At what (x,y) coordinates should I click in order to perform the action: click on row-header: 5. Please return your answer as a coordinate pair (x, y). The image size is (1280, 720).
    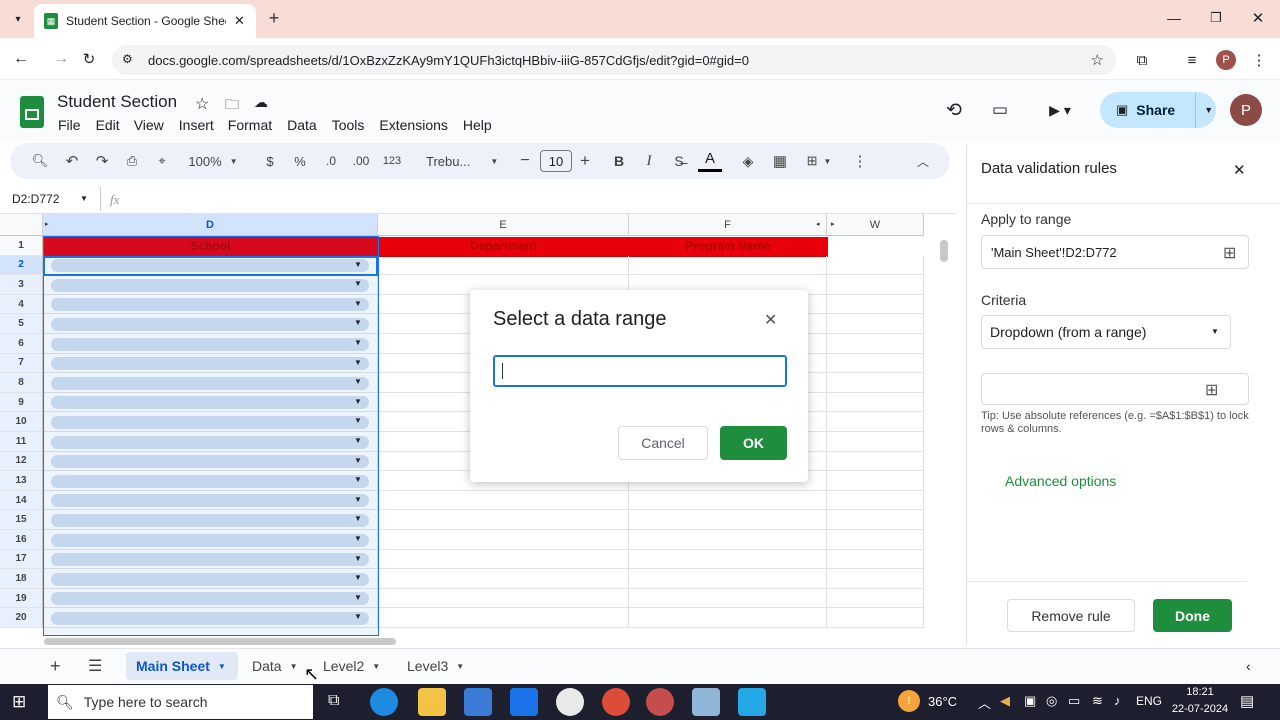
    Looking at the image, I should click on (21, 324).